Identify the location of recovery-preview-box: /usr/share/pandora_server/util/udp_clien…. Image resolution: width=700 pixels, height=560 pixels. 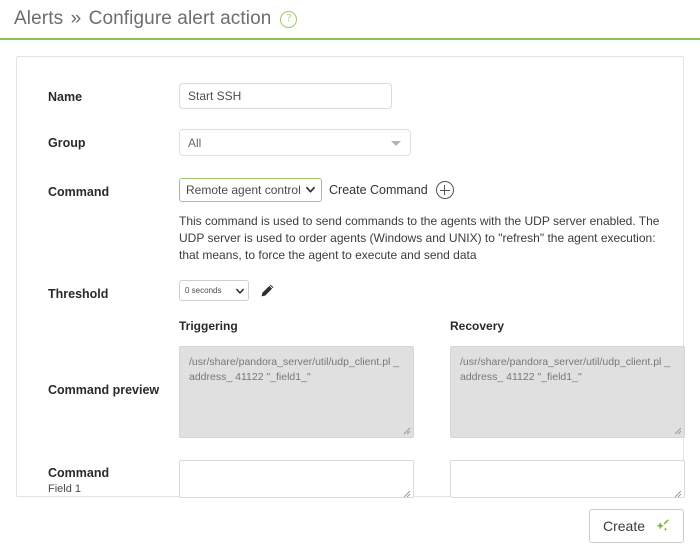
(567, 392).